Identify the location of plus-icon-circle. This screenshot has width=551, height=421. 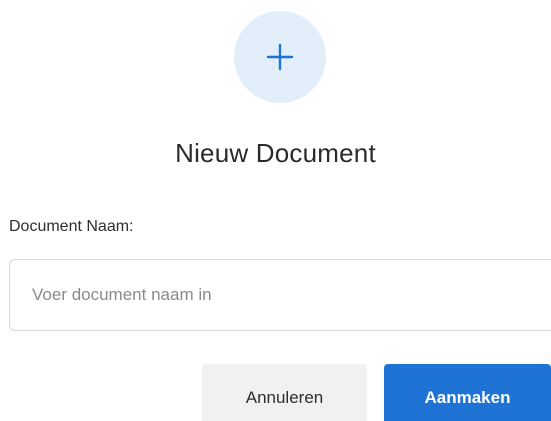
(280, 57).